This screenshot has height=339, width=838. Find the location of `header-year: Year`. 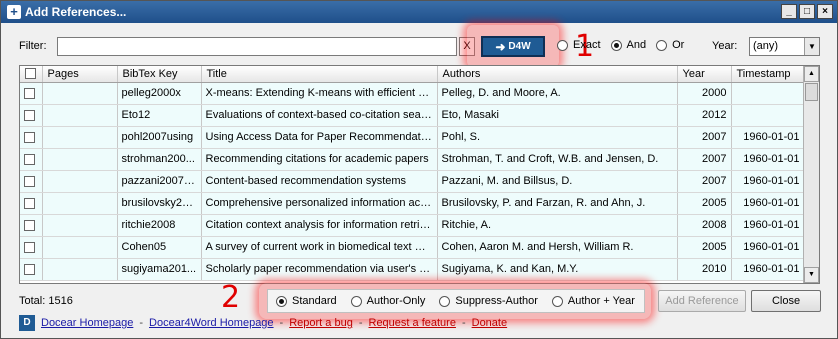

header-year: Year is located at coordinates (704, 74).